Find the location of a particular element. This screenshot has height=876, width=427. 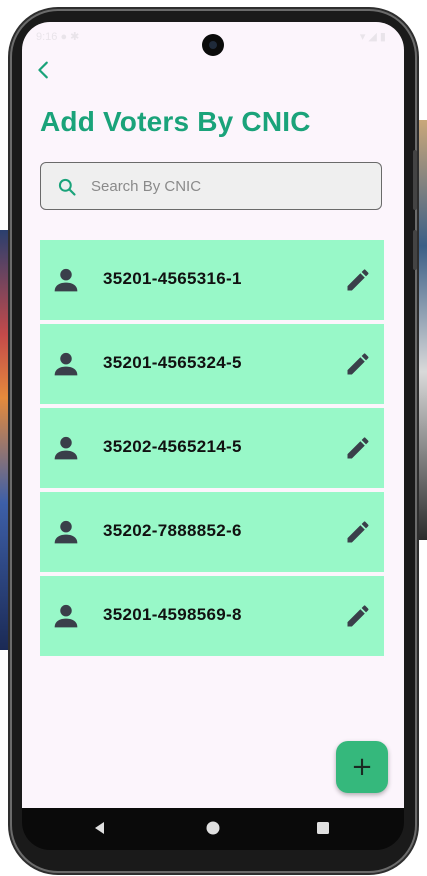

volume-button is located at coordinates (415, 180).